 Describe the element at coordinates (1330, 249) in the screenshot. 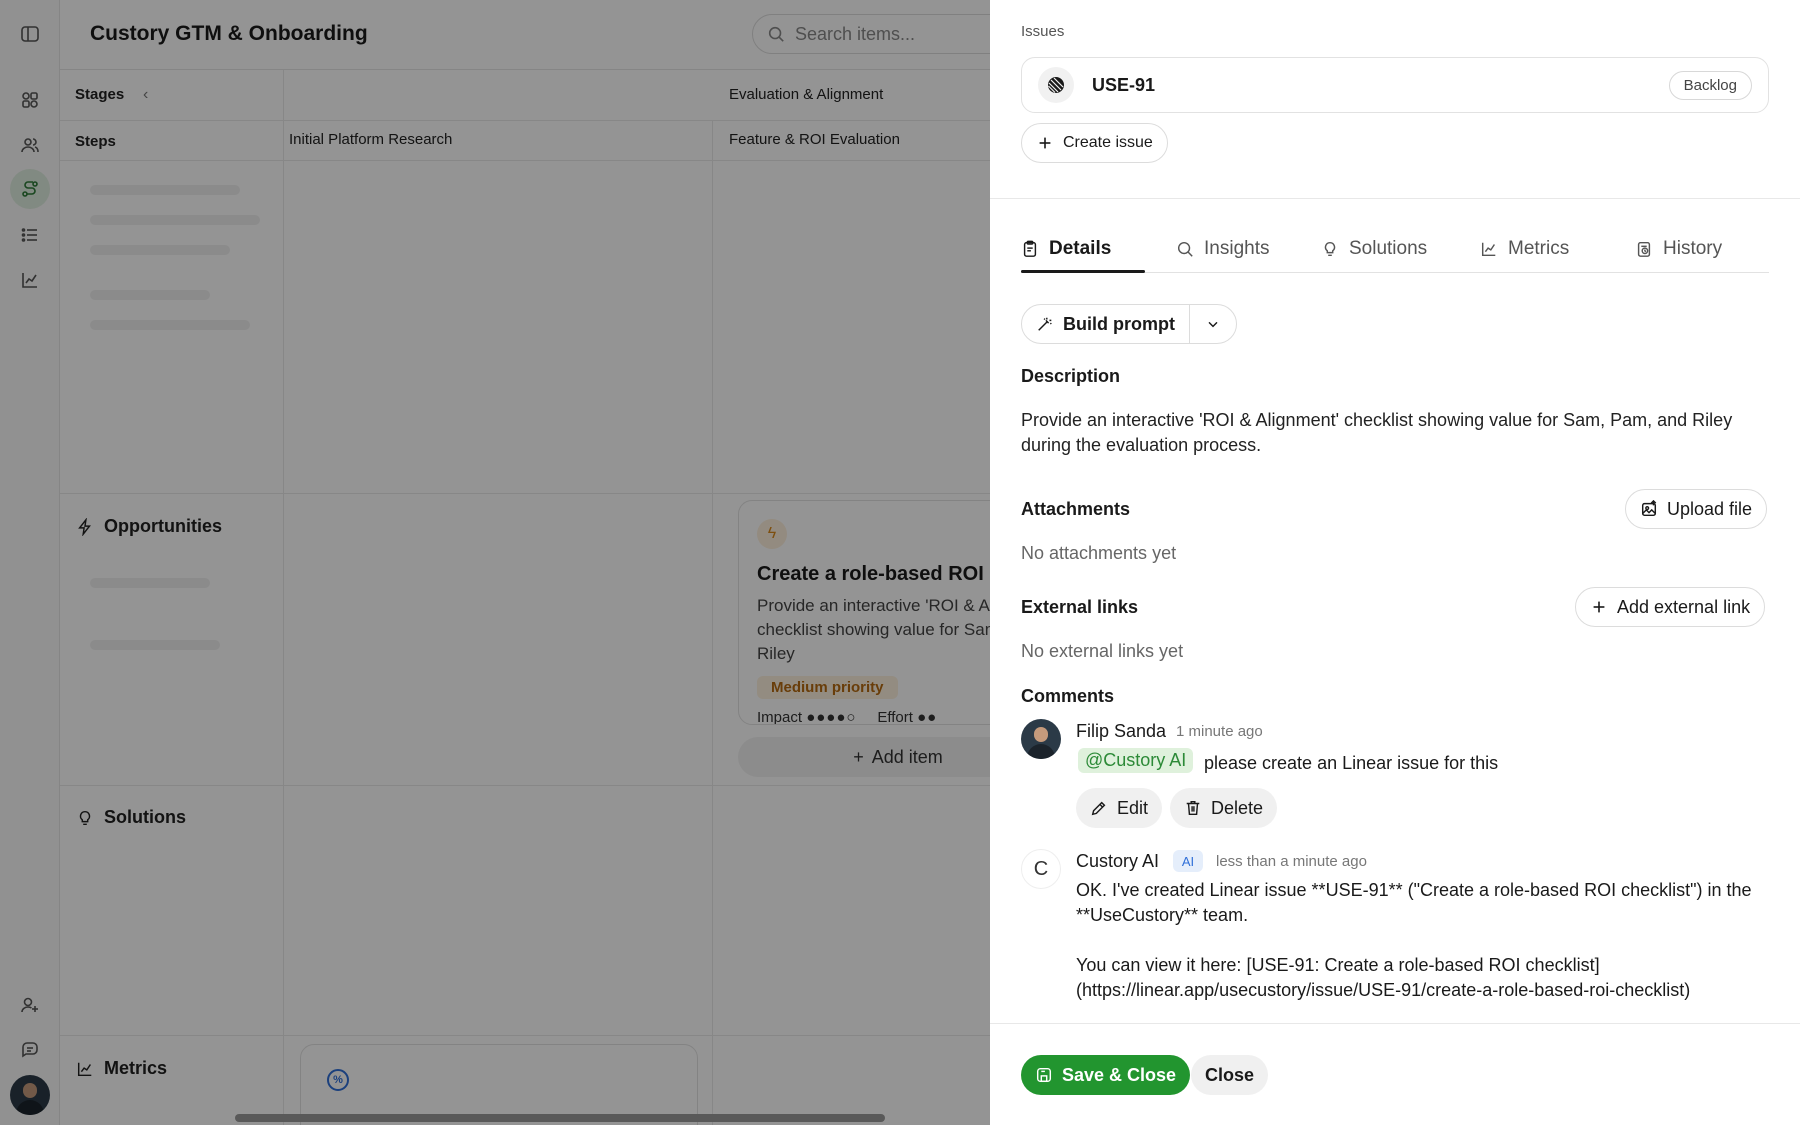

I see `lightbulb-icon` at that location.